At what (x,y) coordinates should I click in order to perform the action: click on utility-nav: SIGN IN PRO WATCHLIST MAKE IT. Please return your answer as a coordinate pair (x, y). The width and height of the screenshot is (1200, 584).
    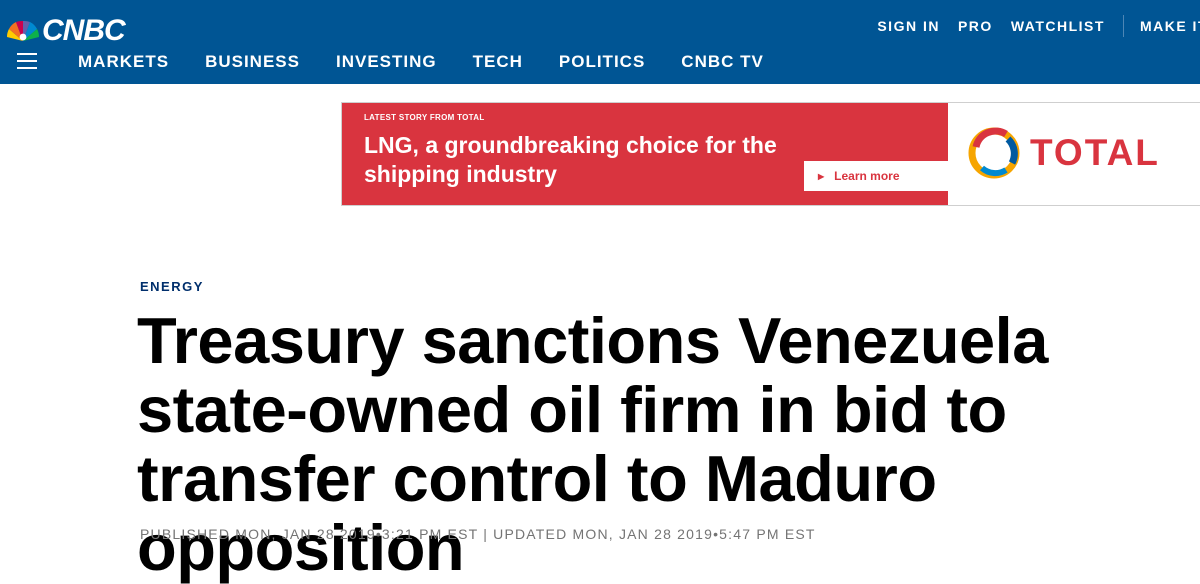
    Looking at the image, I should click on (1038, 26).